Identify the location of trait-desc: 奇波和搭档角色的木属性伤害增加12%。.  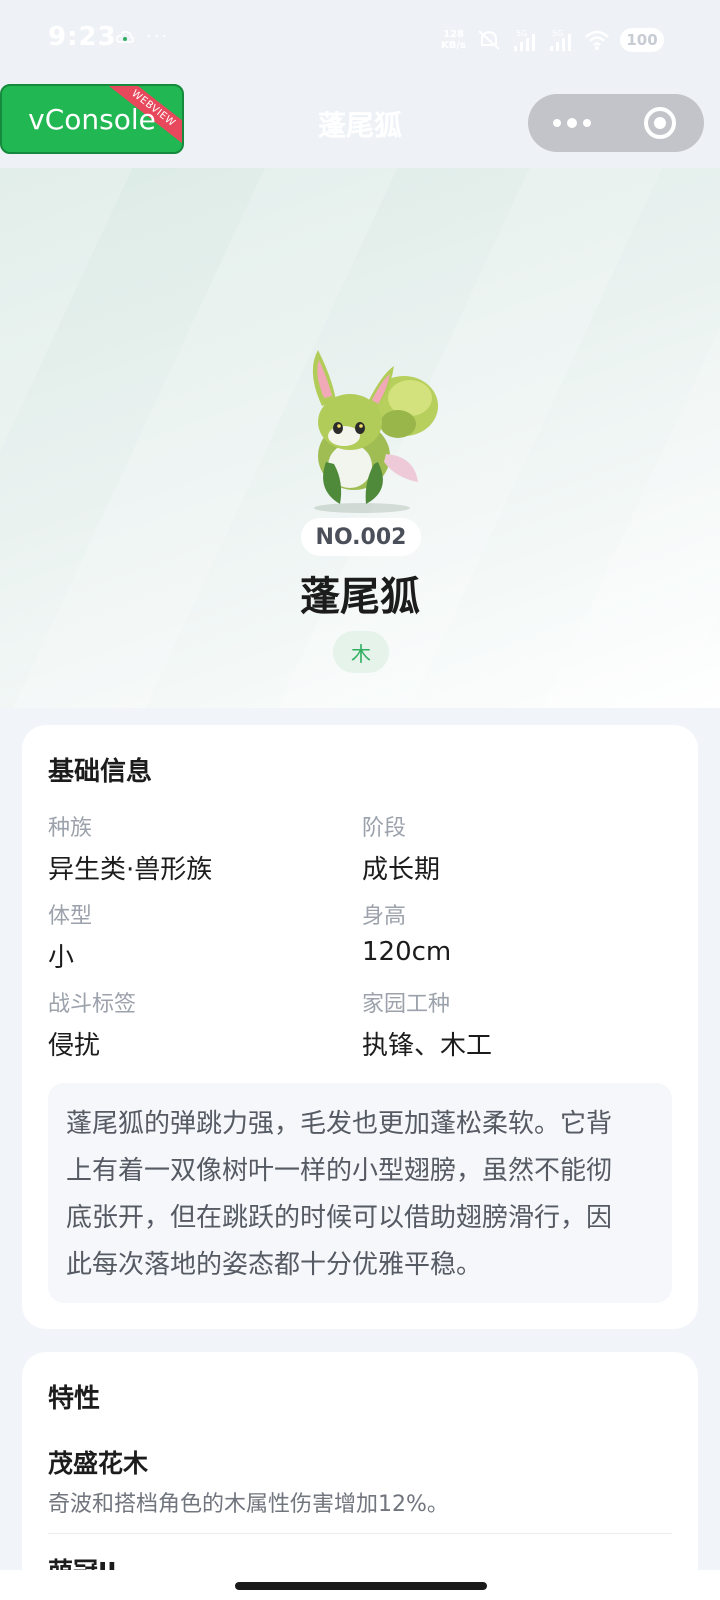
(248, 1504).